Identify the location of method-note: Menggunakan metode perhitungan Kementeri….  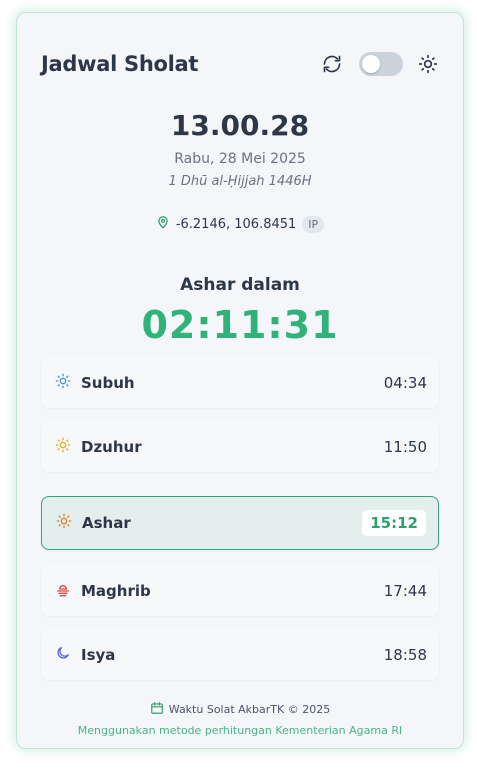
(240, 730).